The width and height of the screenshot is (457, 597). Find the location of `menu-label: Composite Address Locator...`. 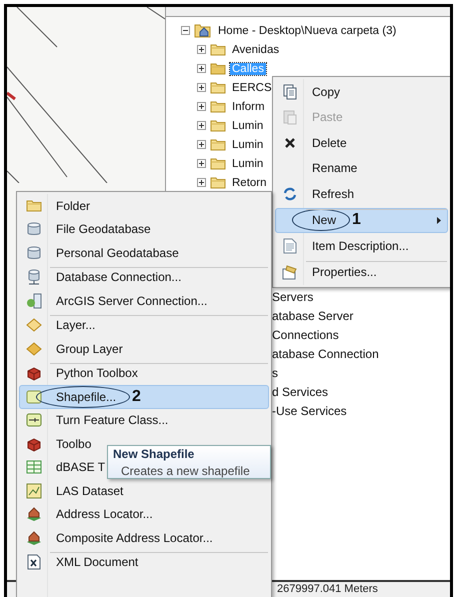

menu-label: Composite Address Locator... is located at coordinates (134, 537).